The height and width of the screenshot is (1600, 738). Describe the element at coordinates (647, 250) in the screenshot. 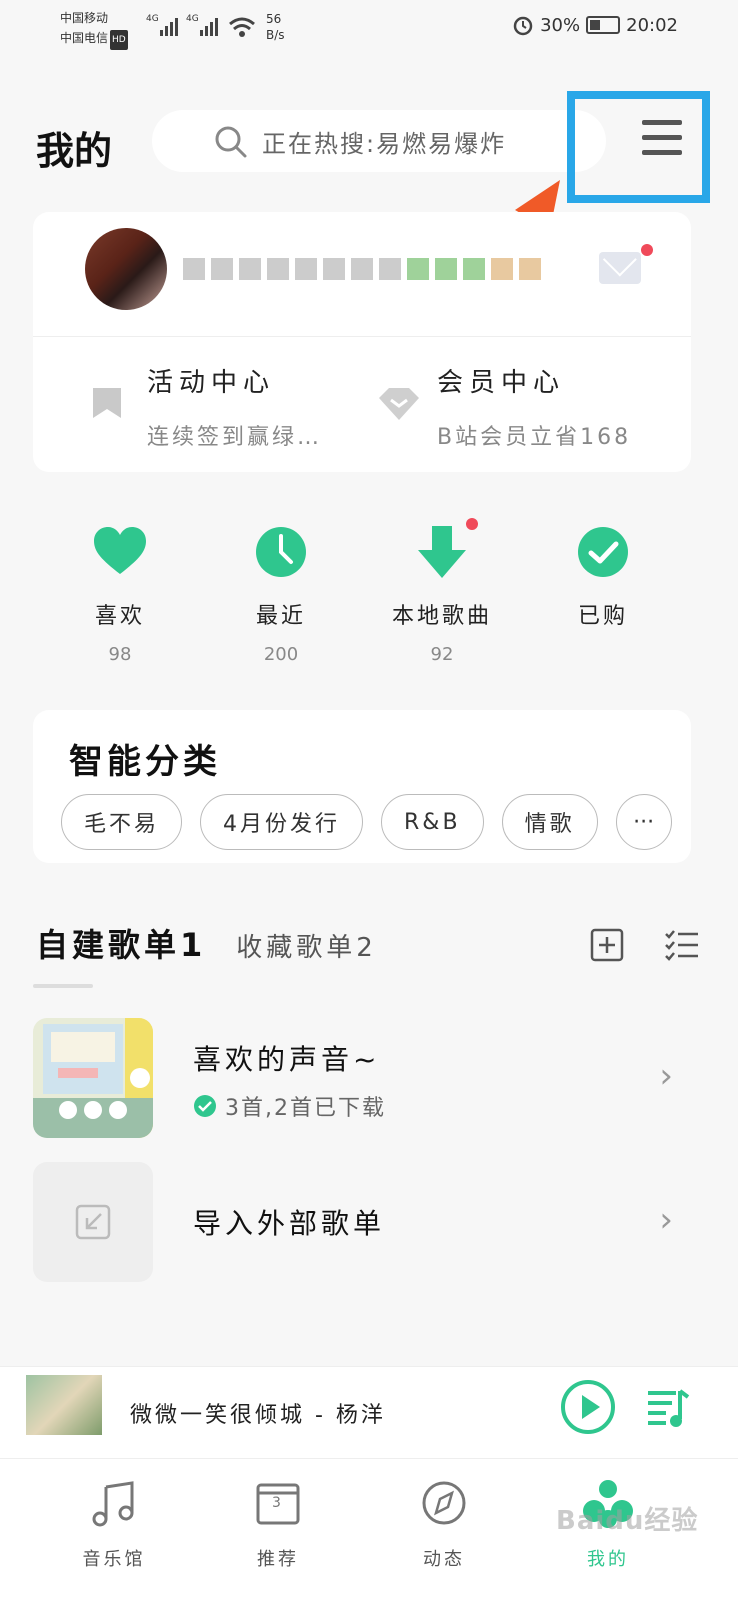

I see `notification-dot` at that location.